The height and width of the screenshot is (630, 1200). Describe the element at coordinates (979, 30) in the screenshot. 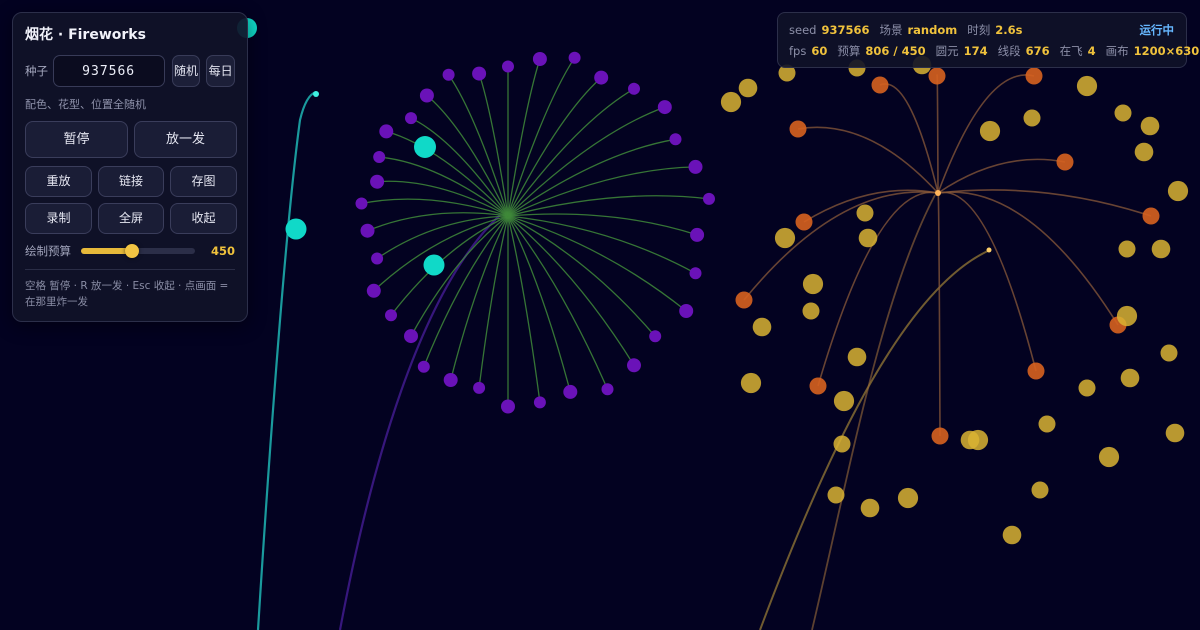

I see `time-key: 时刻` at that location.